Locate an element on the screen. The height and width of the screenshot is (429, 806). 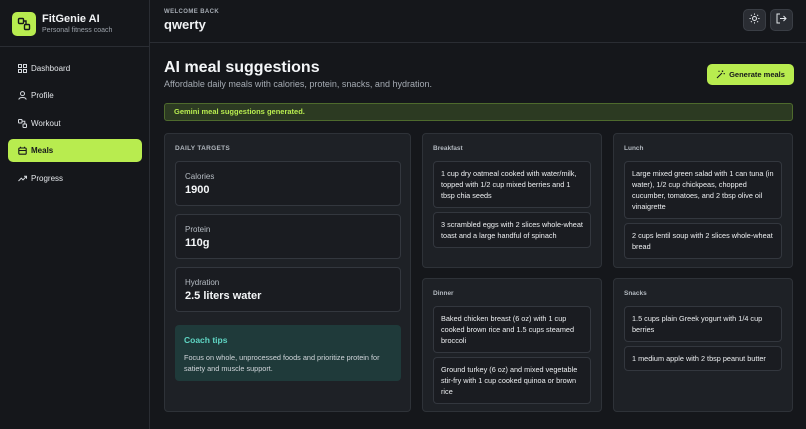
magic-wand-icon is located at coordinates (720, 74).